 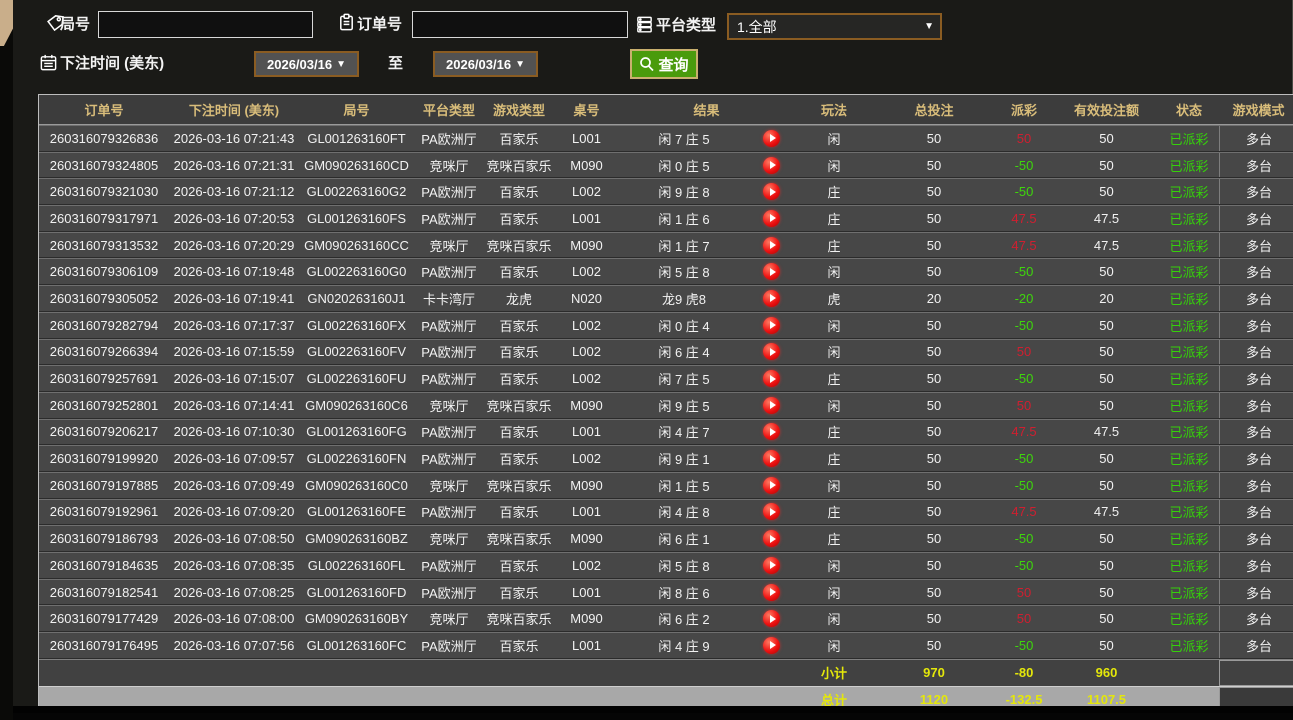 What do you see at coordinates (234, 592) in the screenshot?
I see `cell-bet-time: 2026-03-16 07:08:25` at bounding box center [234, 592].